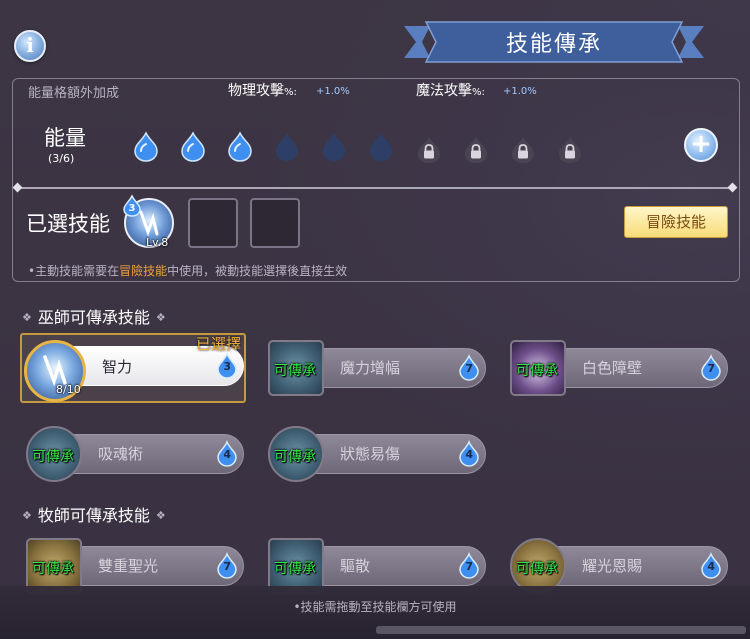 This screenshot has width=750, height=639. Describe the element at coordinates (561, 630) in the screenshot. I see `scrollbar` at that location.